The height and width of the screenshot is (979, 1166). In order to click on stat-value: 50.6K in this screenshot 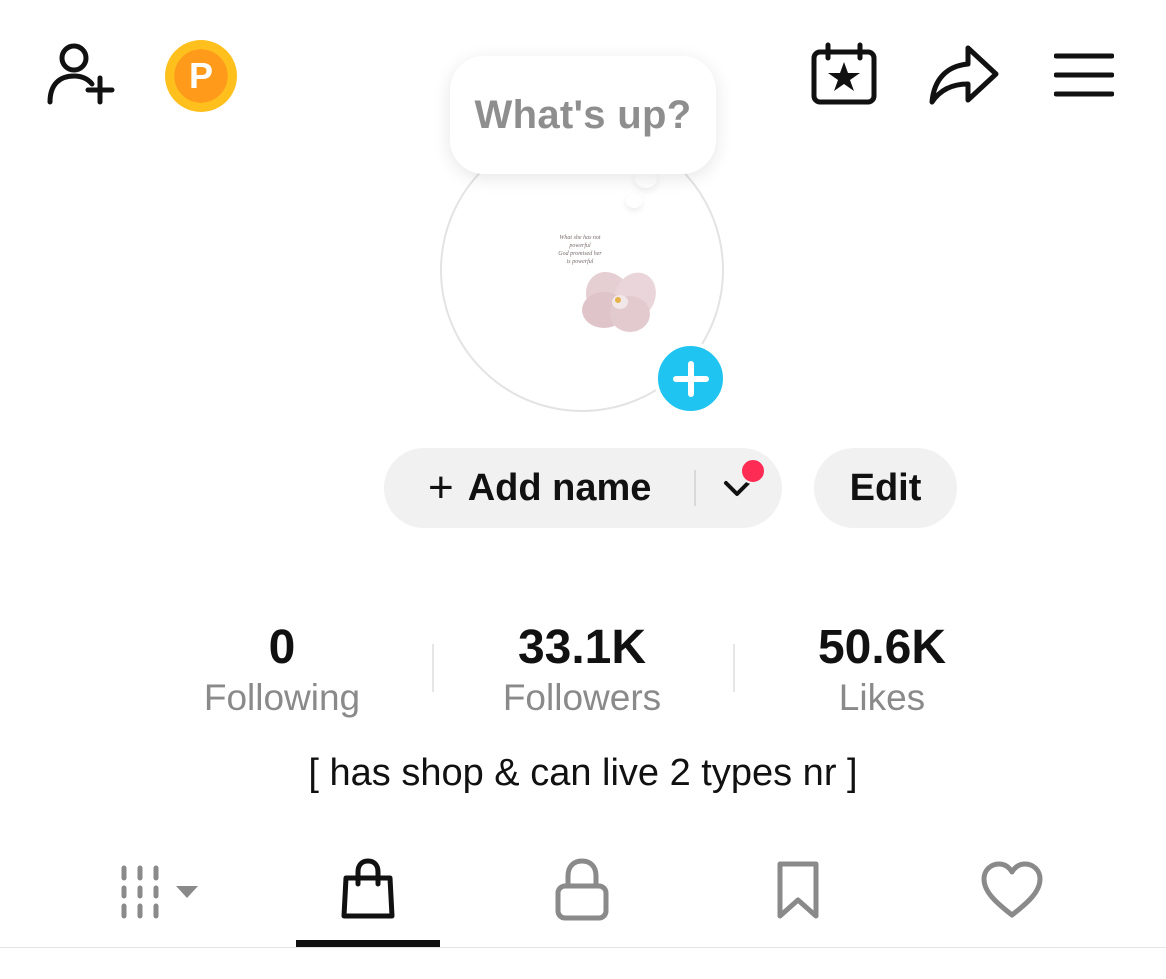, I will do `click(882, 647)`.